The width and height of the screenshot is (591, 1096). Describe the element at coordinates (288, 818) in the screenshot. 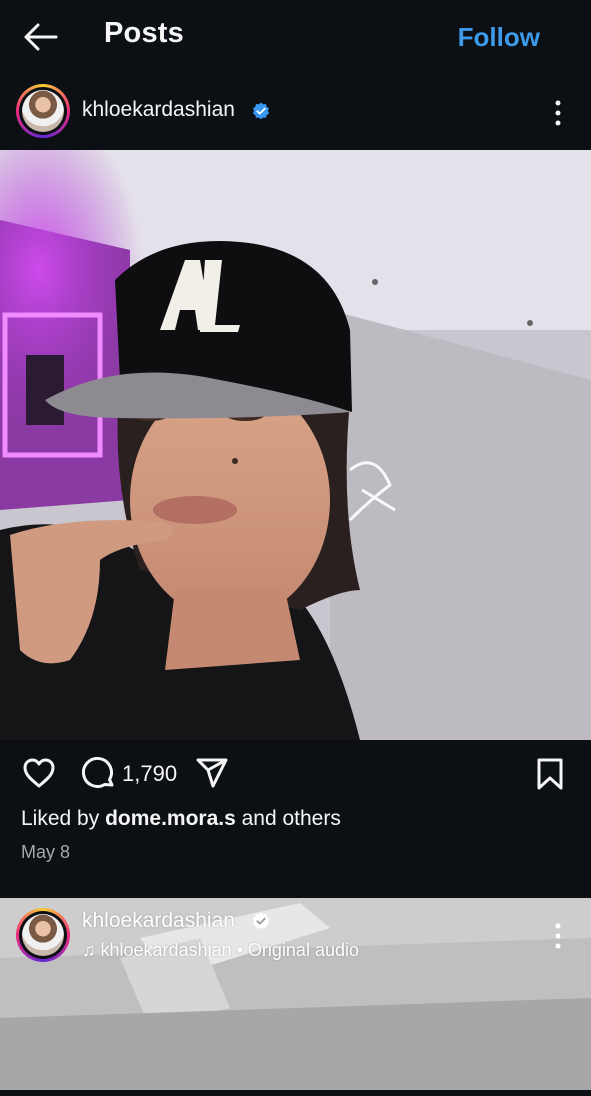

I see `liked-by-suffix: and others` at that location.